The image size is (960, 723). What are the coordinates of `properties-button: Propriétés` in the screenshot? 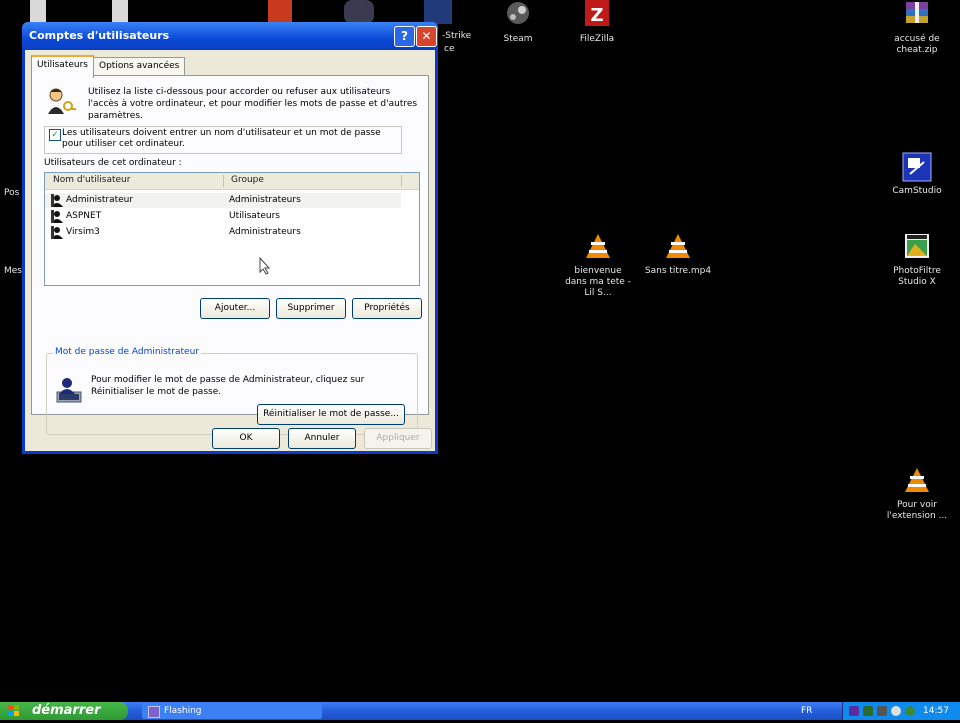 It's located at (387, 308).